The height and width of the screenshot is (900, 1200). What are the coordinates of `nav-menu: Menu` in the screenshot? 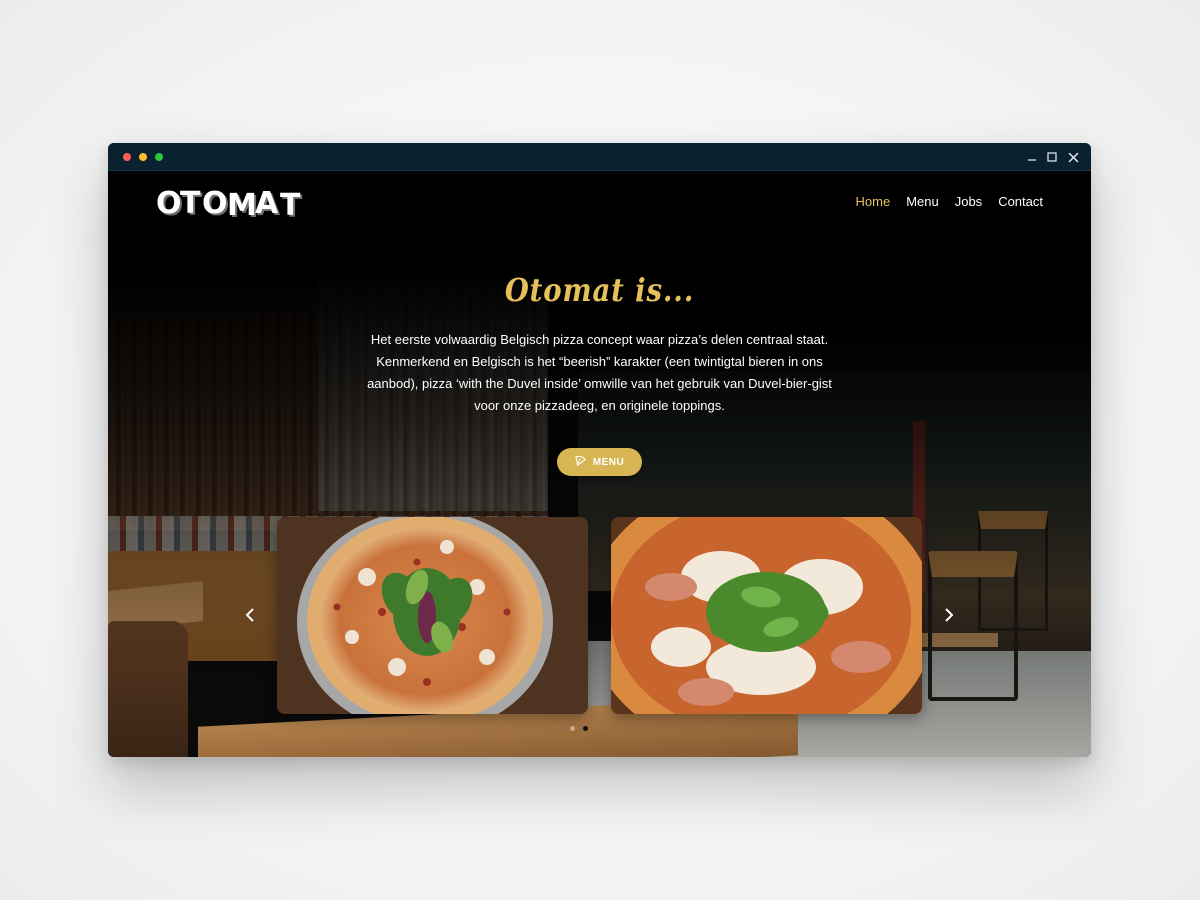 It's located at (922, 201).